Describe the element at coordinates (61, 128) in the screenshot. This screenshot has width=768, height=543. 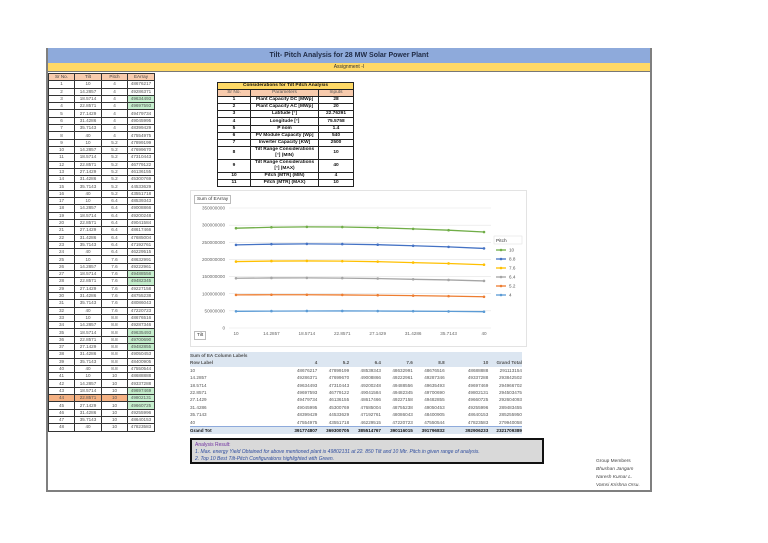
I see `cell-sr: 7` at that location.